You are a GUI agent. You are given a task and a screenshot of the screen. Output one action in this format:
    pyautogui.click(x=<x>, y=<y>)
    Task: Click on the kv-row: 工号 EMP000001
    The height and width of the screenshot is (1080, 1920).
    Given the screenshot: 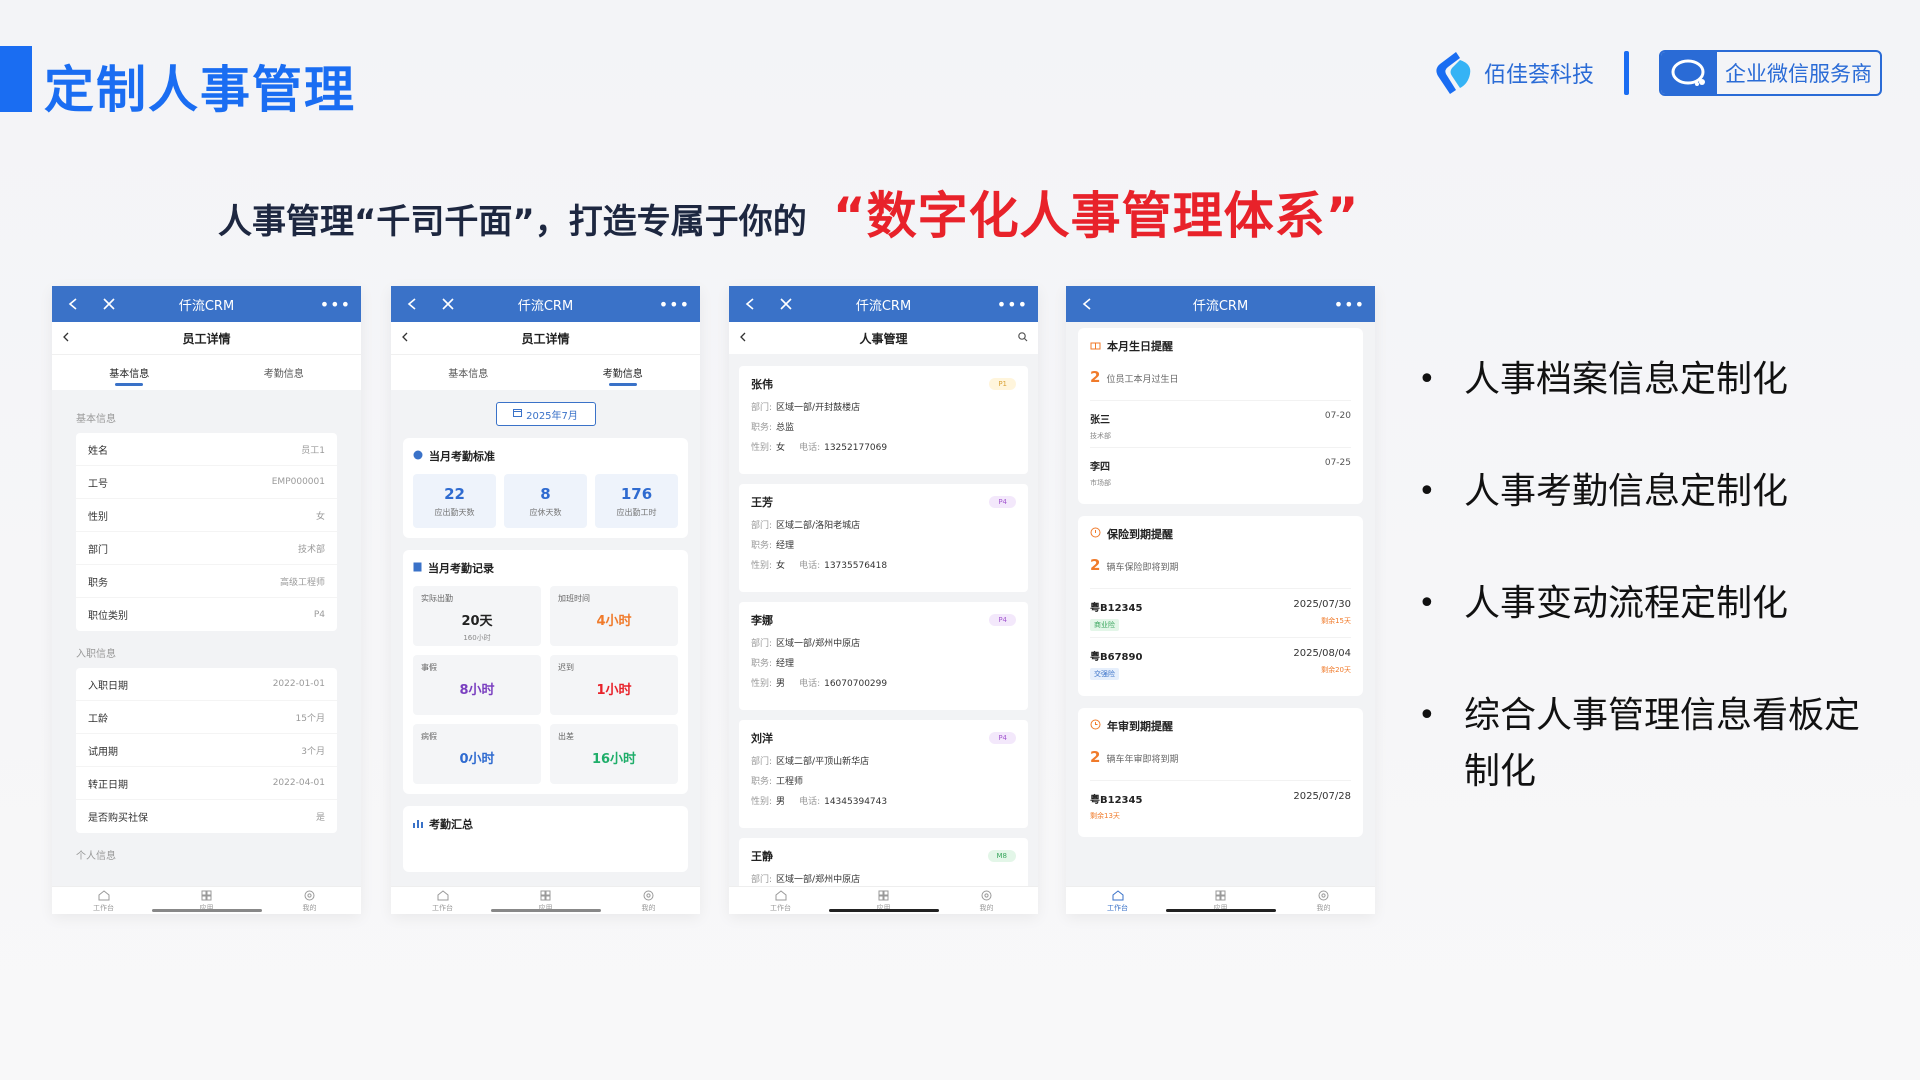 What is the action you would take?
    pyautogui.click(x=206, y=482)
    